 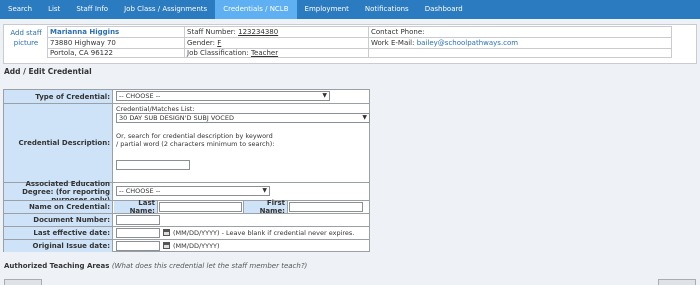 What do you see at coordinates (58, 220) in the screenshot?
I see `document-label: Document Number:` at bounding box center [58, 220].